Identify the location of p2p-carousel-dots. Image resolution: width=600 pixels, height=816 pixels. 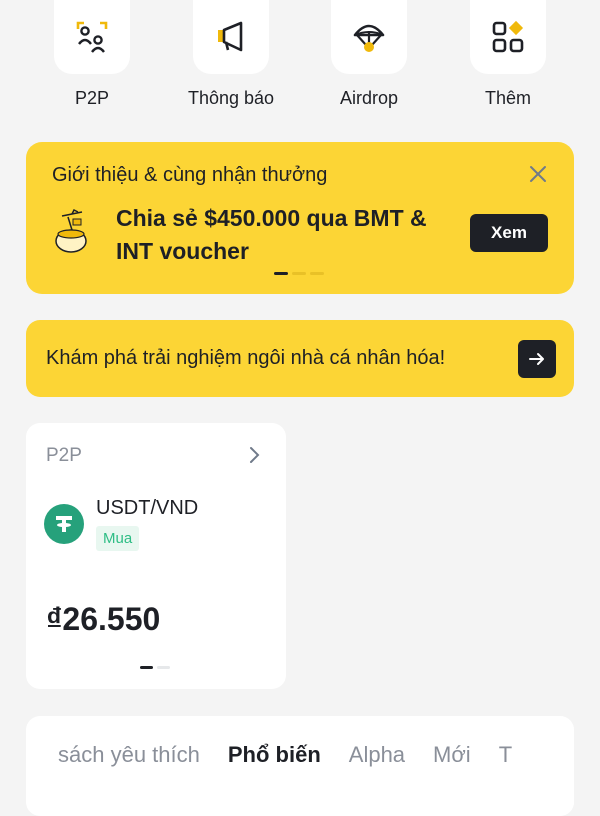
(155, 667).